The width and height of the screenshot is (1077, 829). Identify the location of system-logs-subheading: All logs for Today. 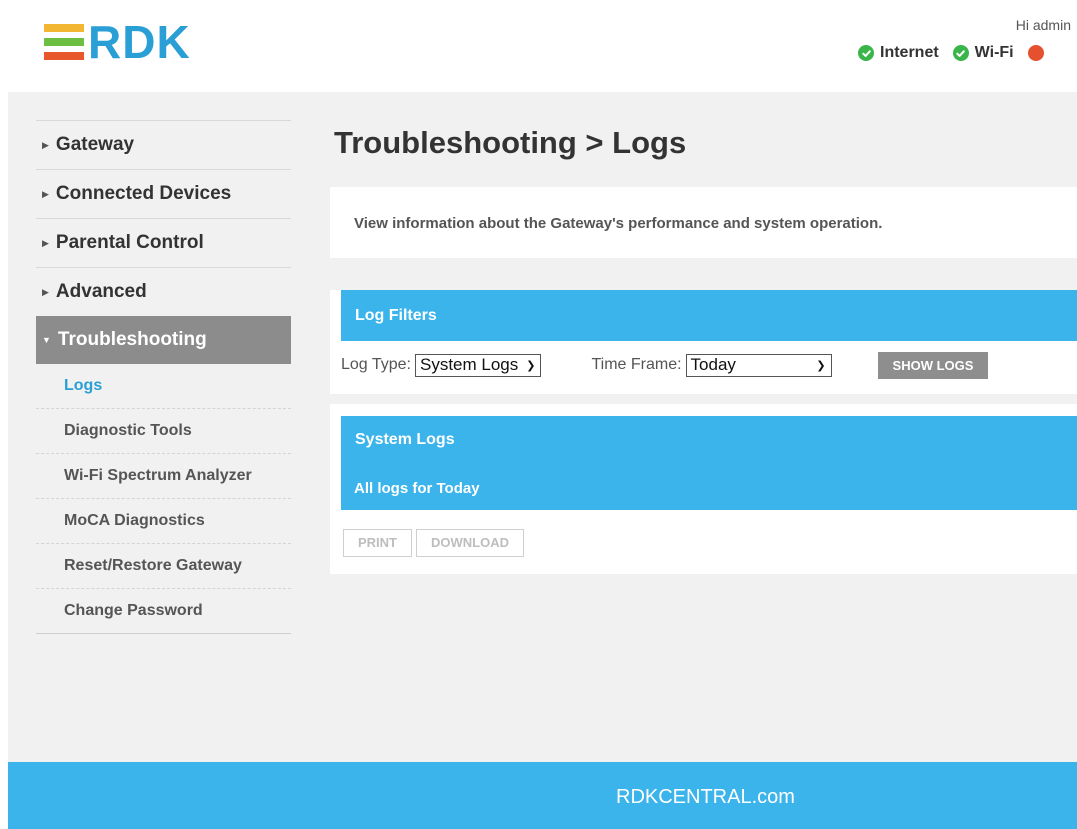
(417, 488).